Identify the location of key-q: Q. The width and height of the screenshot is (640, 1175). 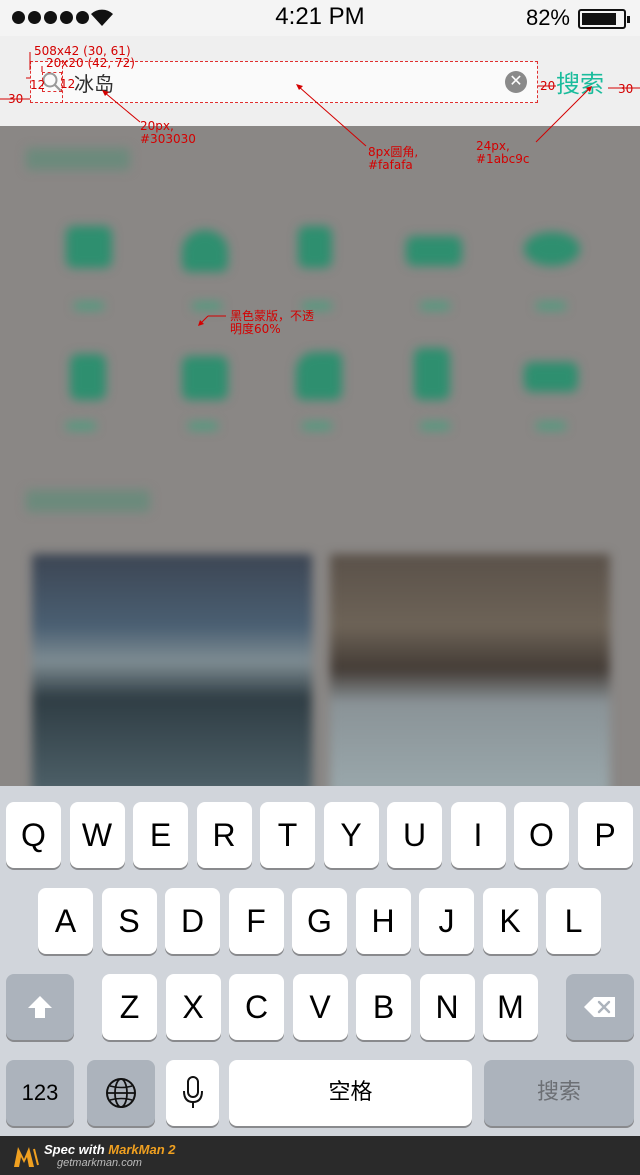
(33, 835).